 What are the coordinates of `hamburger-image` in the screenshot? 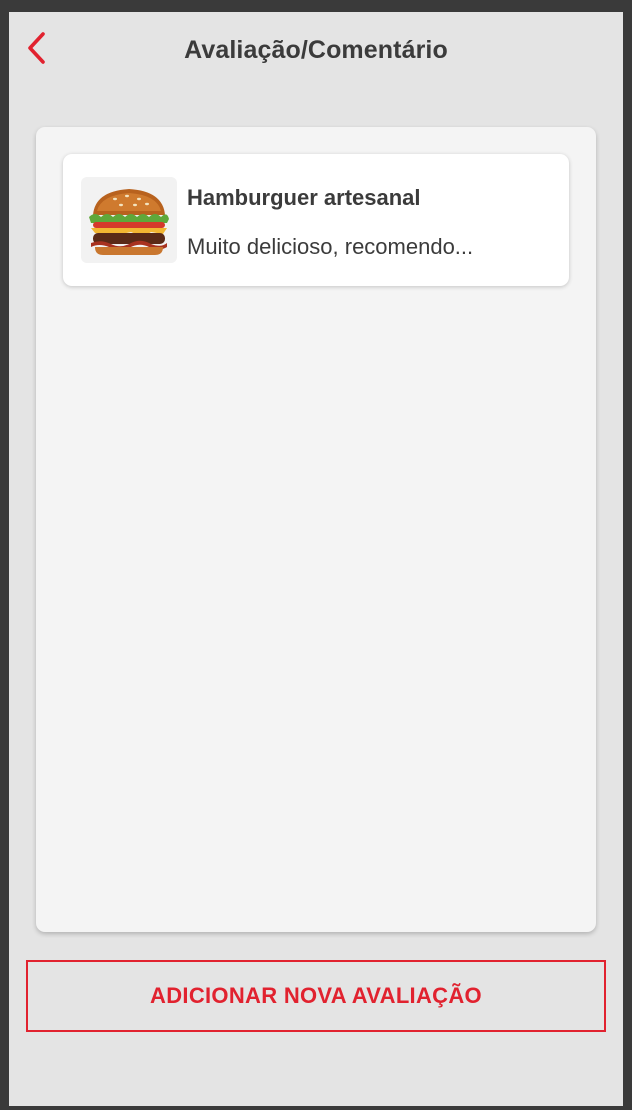 It's located at (129, 220).